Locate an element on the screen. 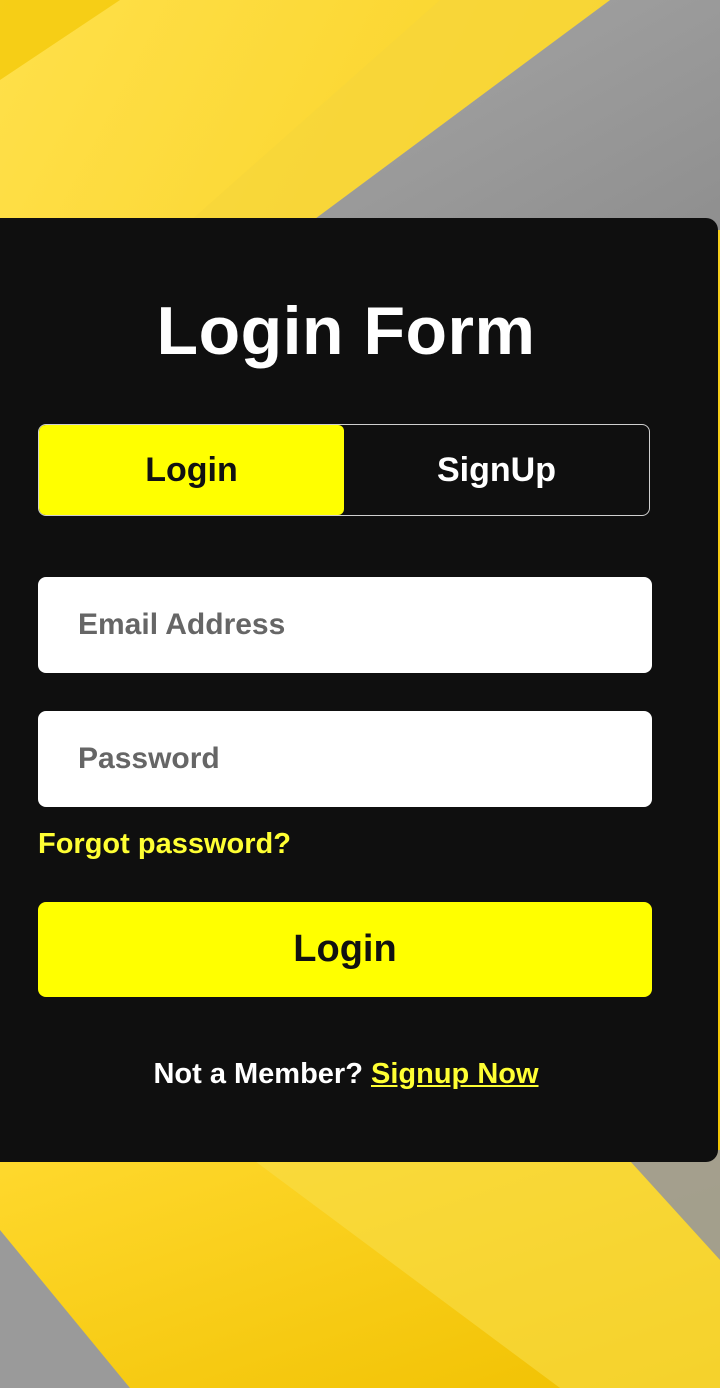  signup-prompt-text: Not a Member? is located at coordinates (258, 1074).